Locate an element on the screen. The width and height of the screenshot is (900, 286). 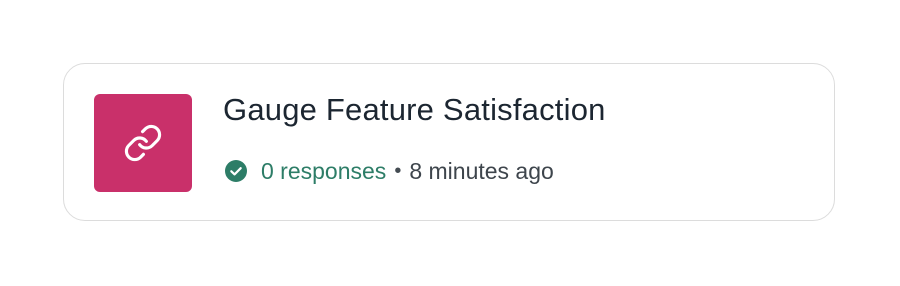
survey-thumbnail is located at coordinates (143, 143).